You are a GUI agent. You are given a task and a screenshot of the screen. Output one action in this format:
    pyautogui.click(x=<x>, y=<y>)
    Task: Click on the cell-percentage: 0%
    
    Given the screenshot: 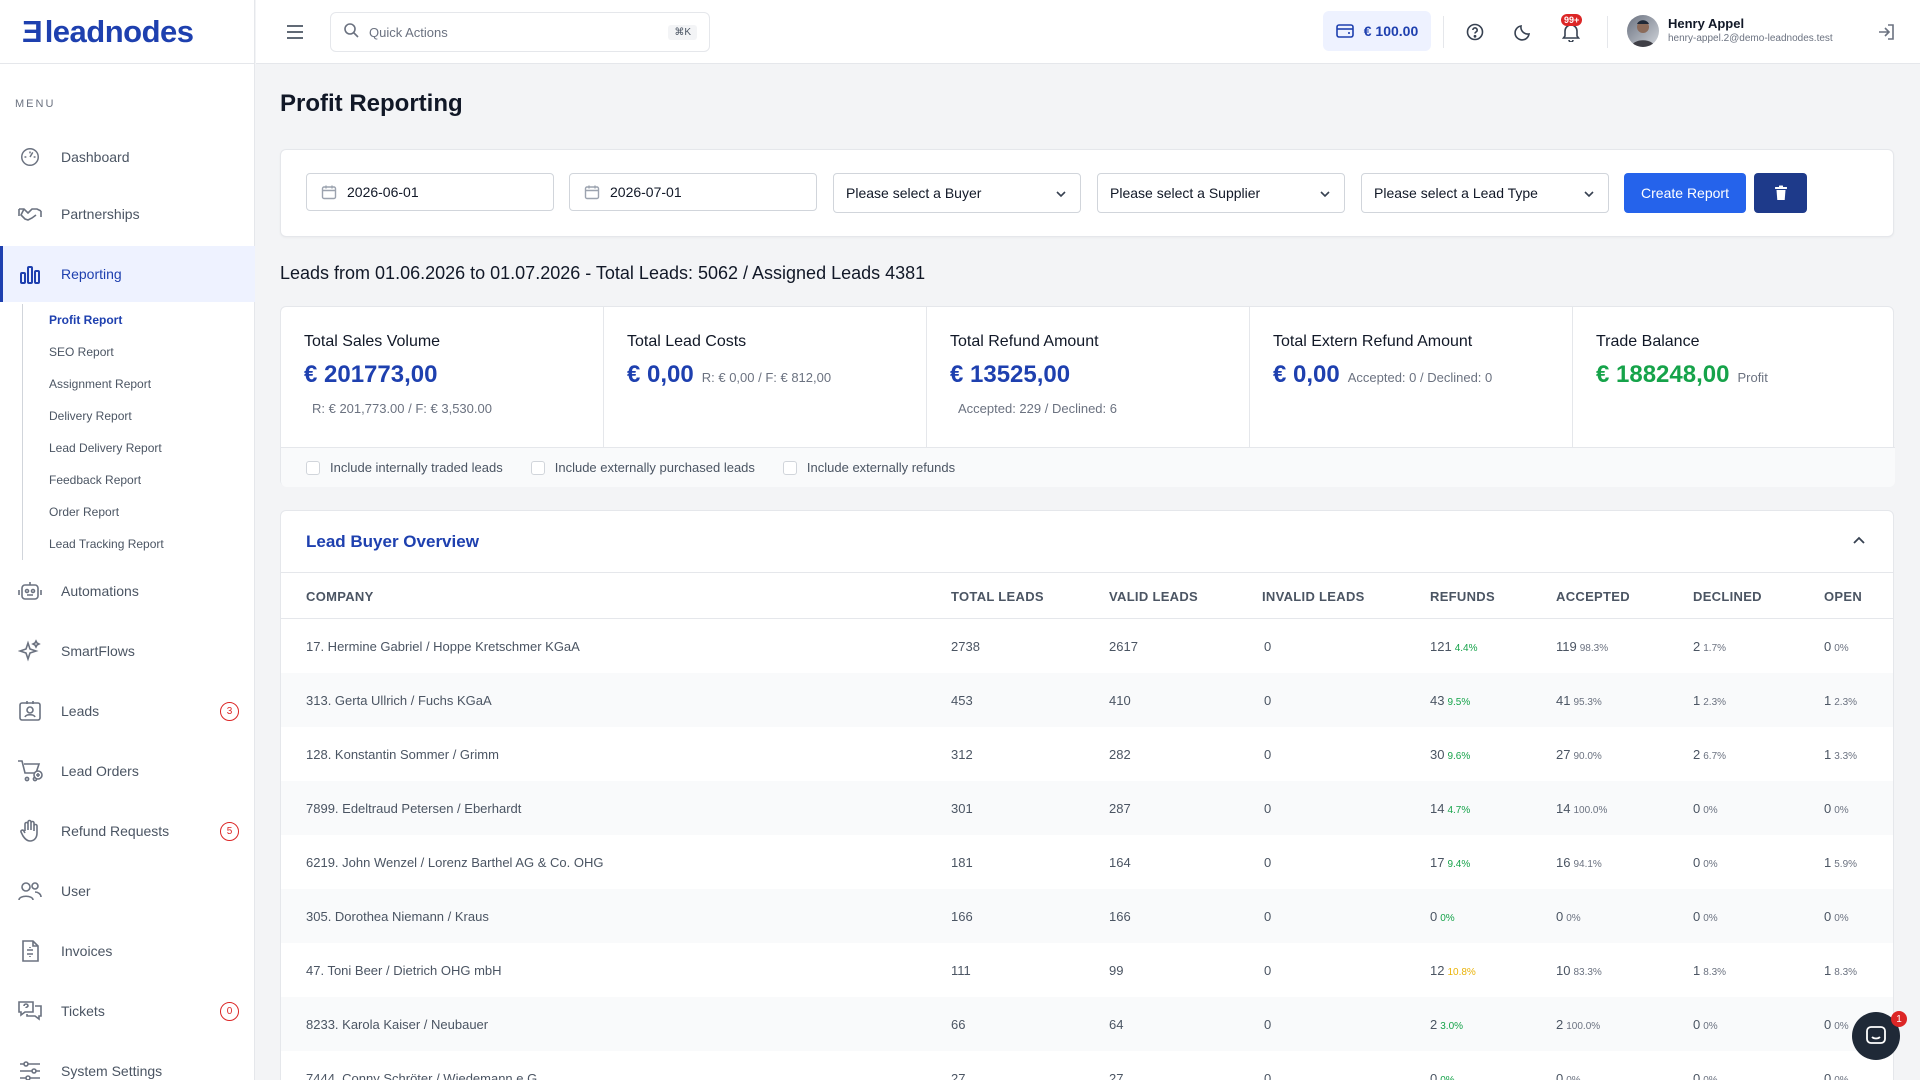 What is the action you would take?
    pyautogui.click(x=1710, y=864)
    